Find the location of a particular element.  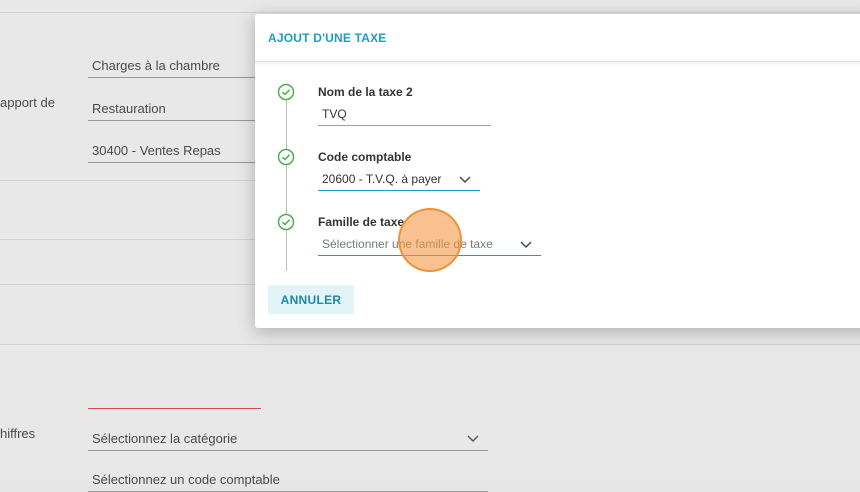

accounting-code-select: Sélectionnez un code comptable is located at coordinates (288, 481).